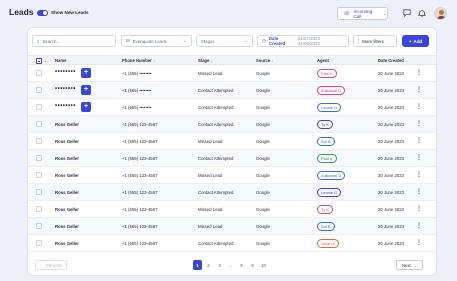 This screenshot has width=457, height=281. I want to click on column-source: Source ↓, so click(264, 60).